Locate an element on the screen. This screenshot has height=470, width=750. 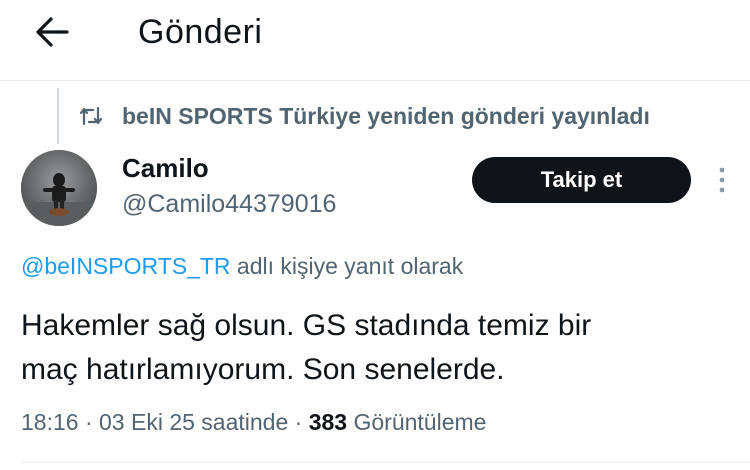
follow-button: Takip et is located at coordinates (581, 180).